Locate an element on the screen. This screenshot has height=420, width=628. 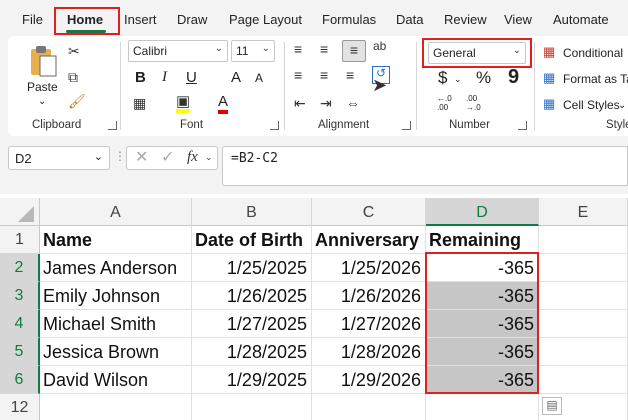
font-size-dropdown: 11 ⌄ is located at coordinates (253, 51).